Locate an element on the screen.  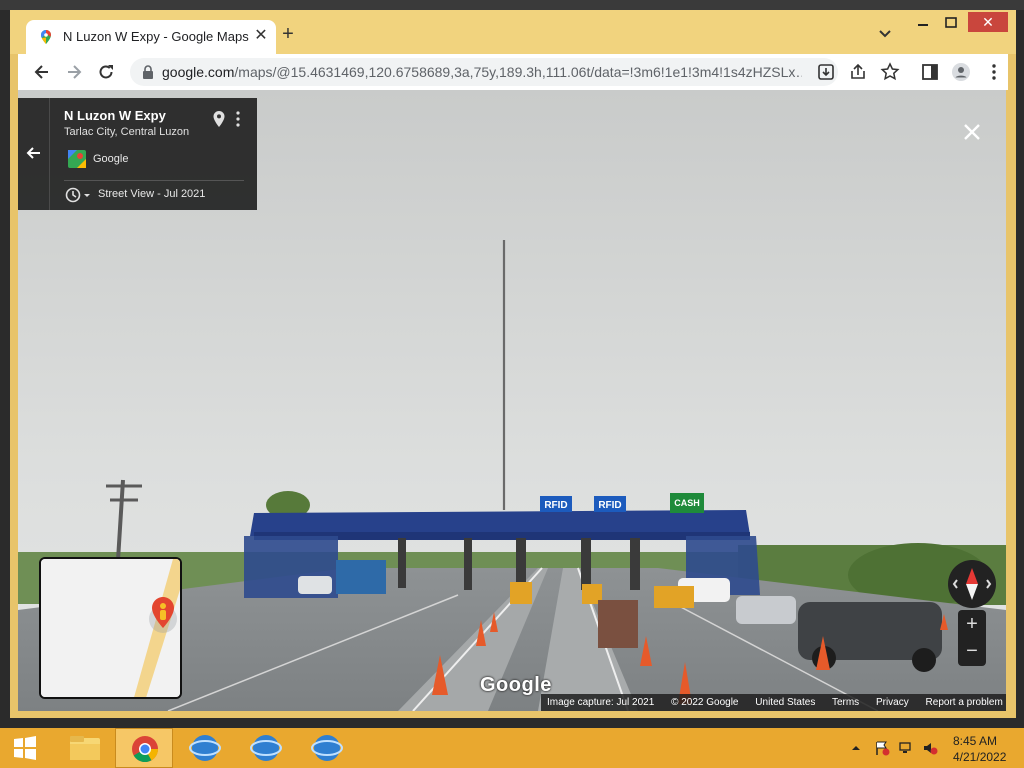
rfid-sign-left-text: RFID is located at coordinates (555, 505).